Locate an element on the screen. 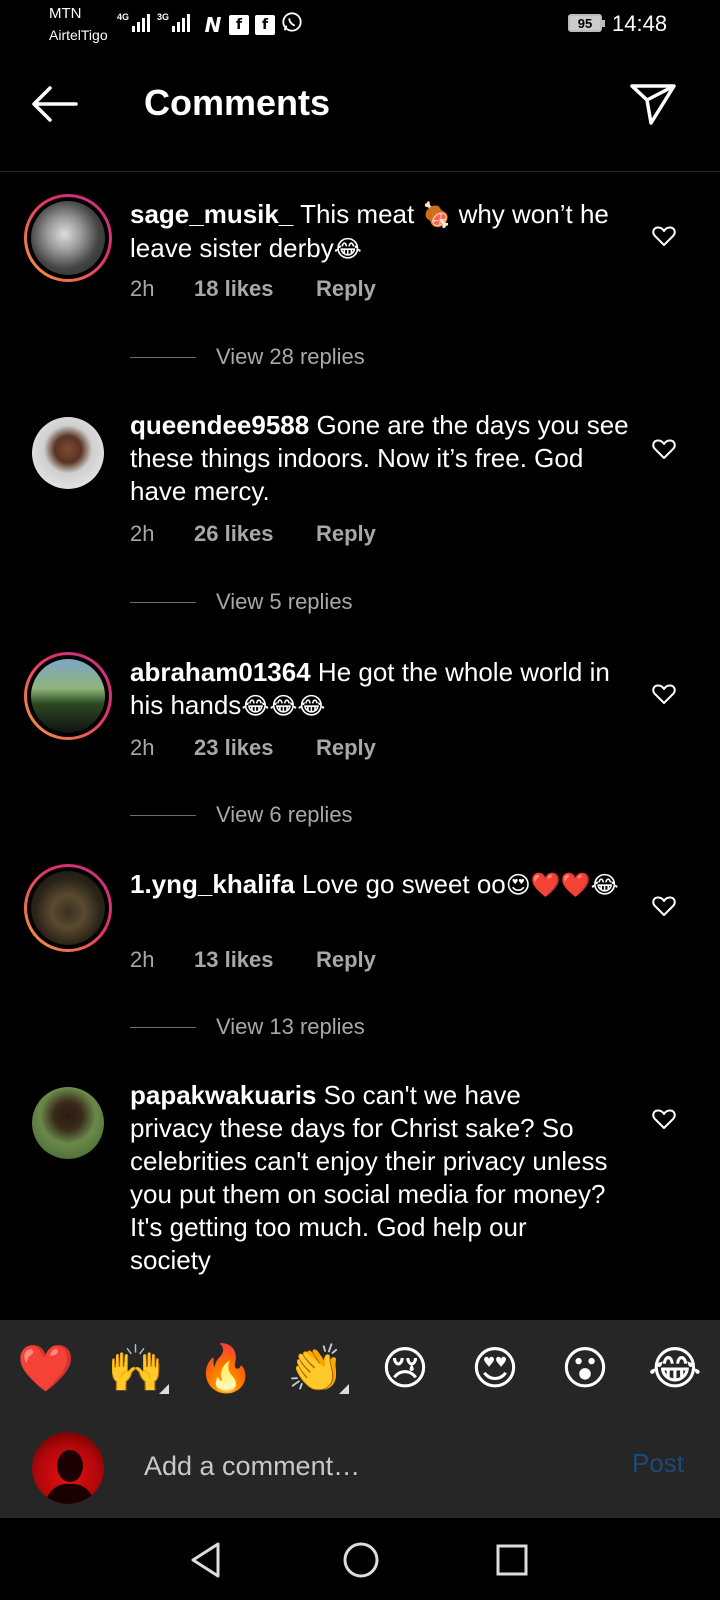  view-replies-label: View 13 replies is located at coordinates (290, 1026).